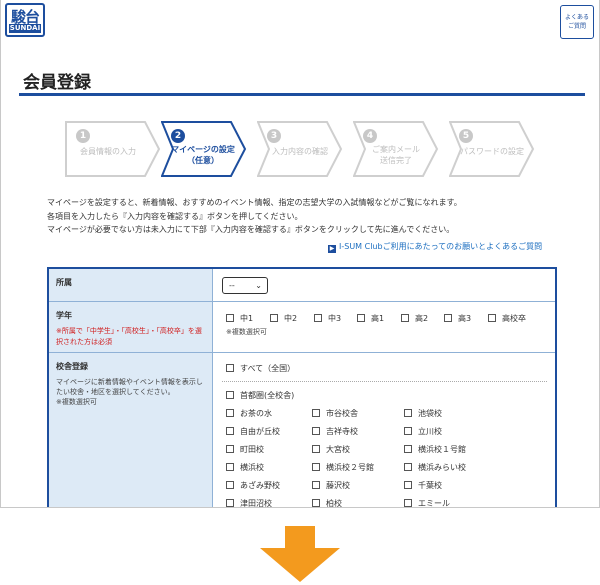 The height and width of the screenshot is (585, 600). What do you see at coordinates (384, 285) in the screenshot?
I see `affiliation-field: -- ⌄` at bounding box center [384, 285].